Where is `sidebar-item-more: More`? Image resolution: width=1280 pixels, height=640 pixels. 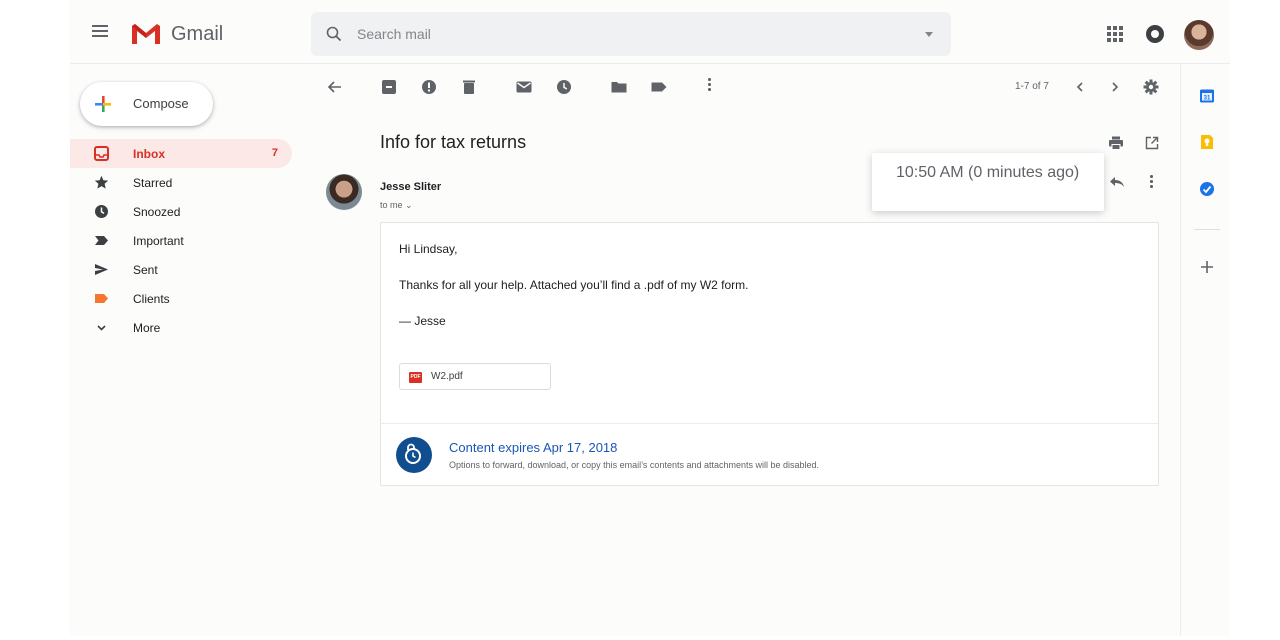
sidebar-item-more: More is located at coordinates (181, 327).